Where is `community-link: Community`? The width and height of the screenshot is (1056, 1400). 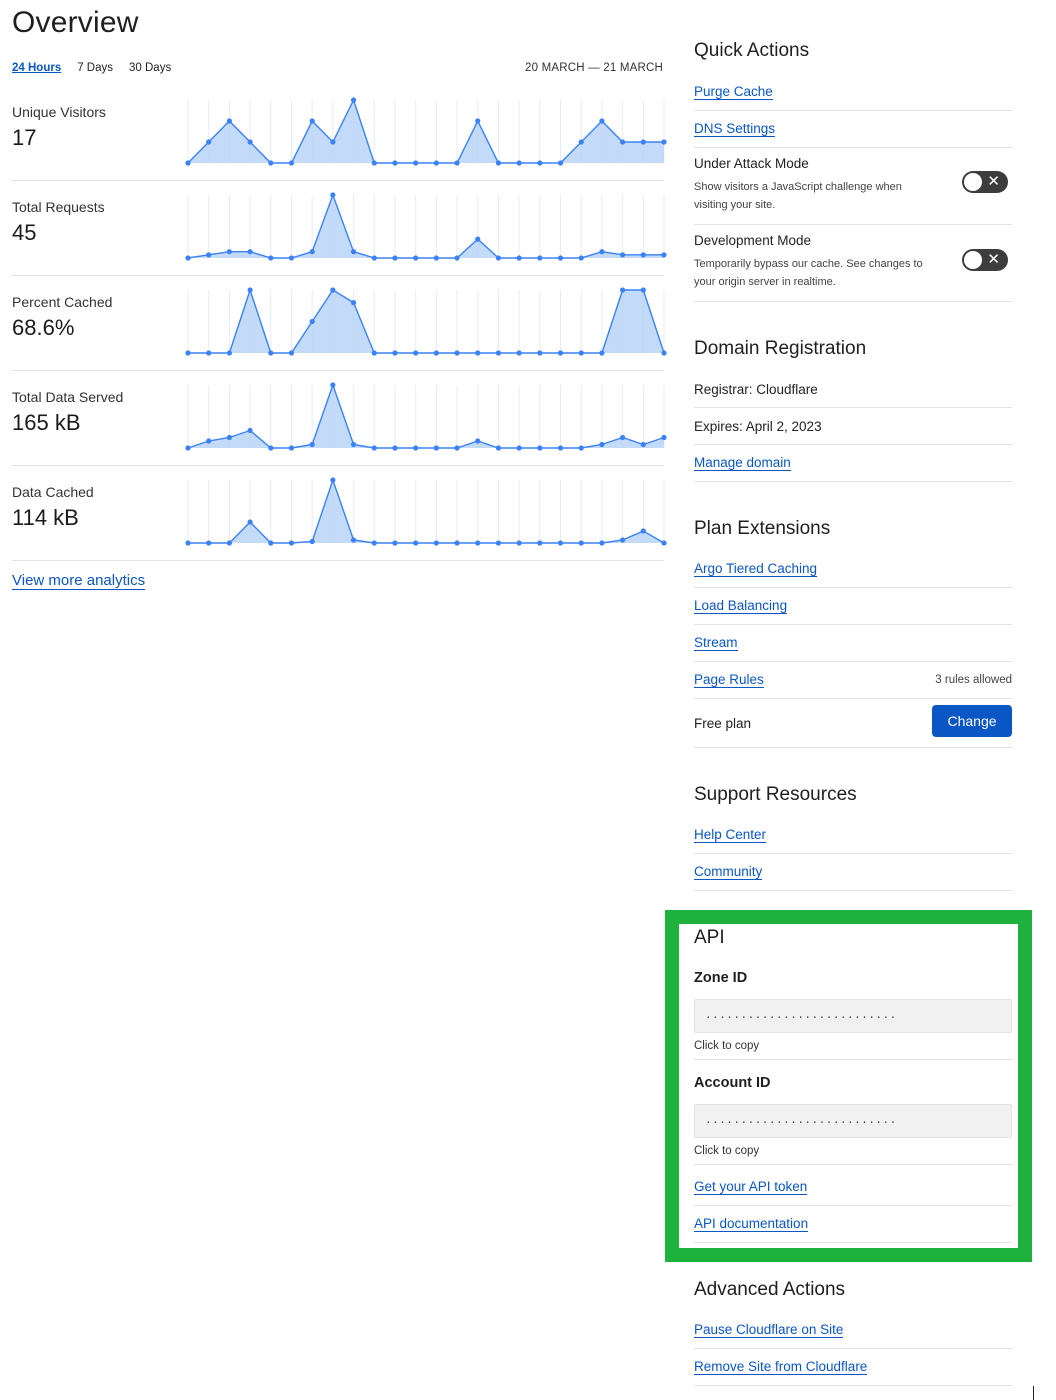 community-link: Community is located at coordinates (728, 872).